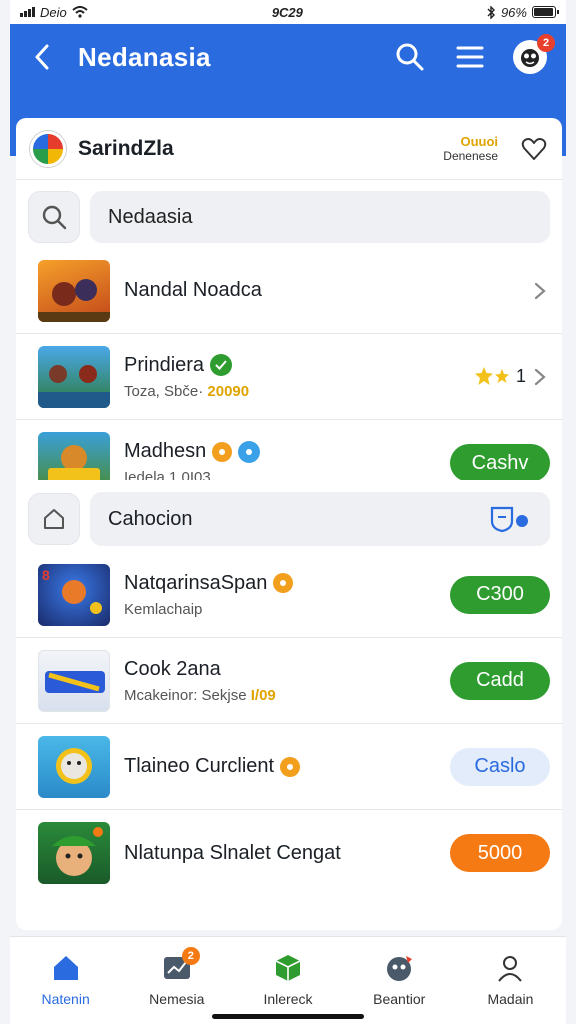 The image size is (576, 1024). Describe the element at coordinates (545, 12) in the screenshot. I see `battery-icon` at that location.